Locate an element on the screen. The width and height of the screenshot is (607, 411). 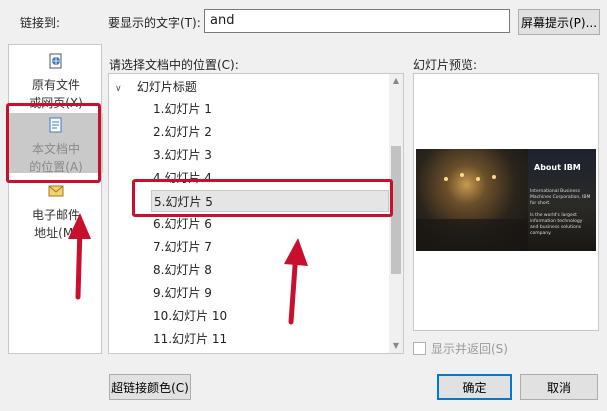
annotation-highlight-box-sidebar is located at coordinates (53, 143).